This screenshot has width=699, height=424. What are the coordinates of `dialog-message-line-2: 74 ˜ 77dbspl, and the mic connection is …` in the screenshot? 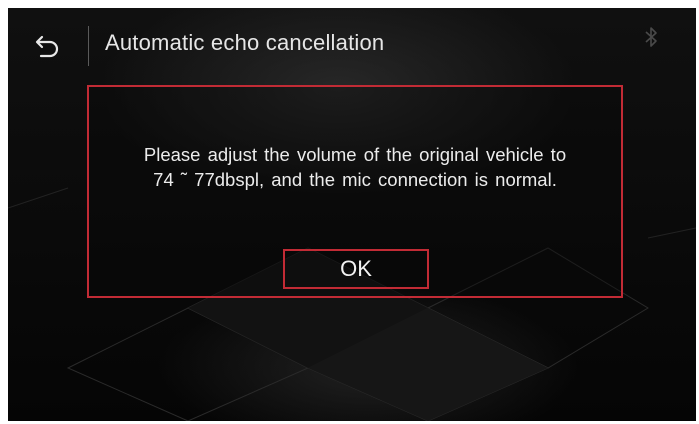 It's located at (355, 179).